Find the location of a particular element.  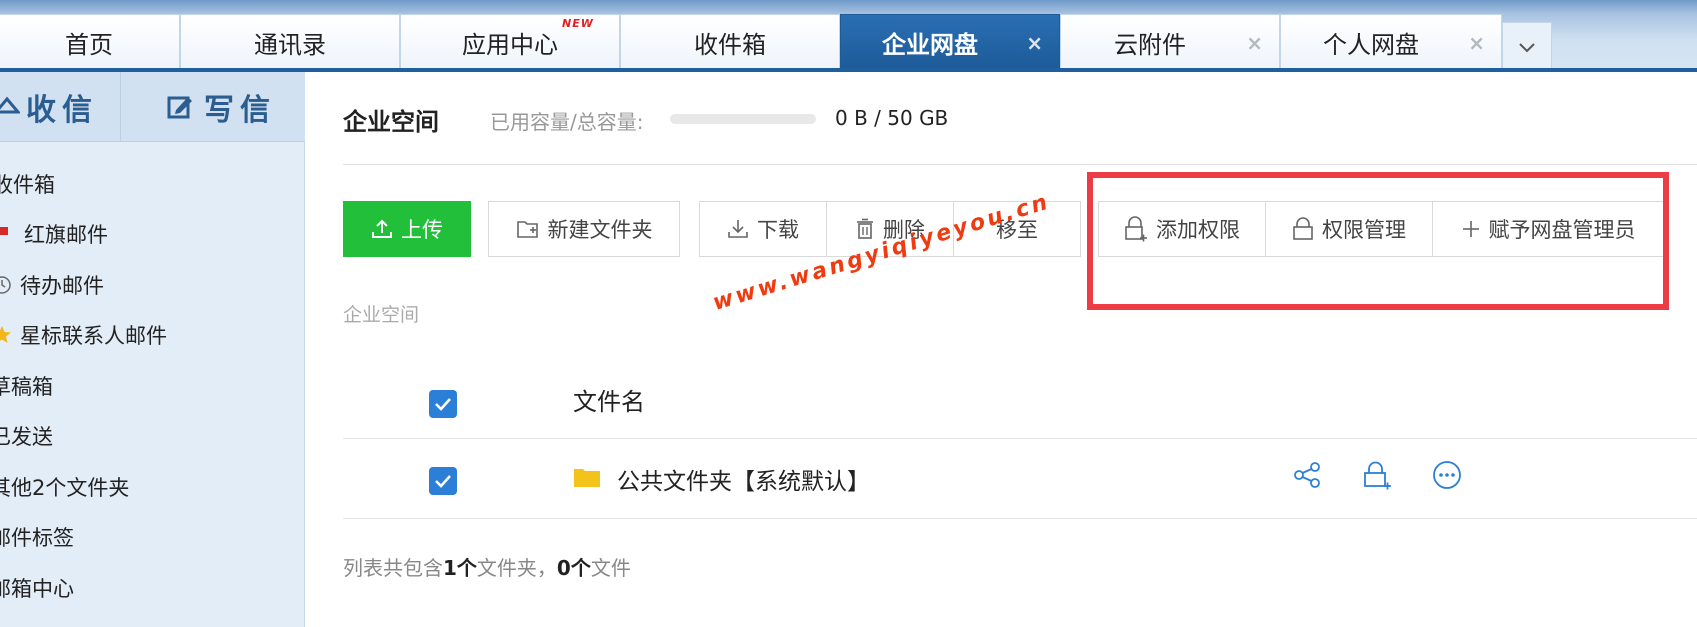

storage-used-label: 已用容量/总容量: is located at coordinates (567, 122).